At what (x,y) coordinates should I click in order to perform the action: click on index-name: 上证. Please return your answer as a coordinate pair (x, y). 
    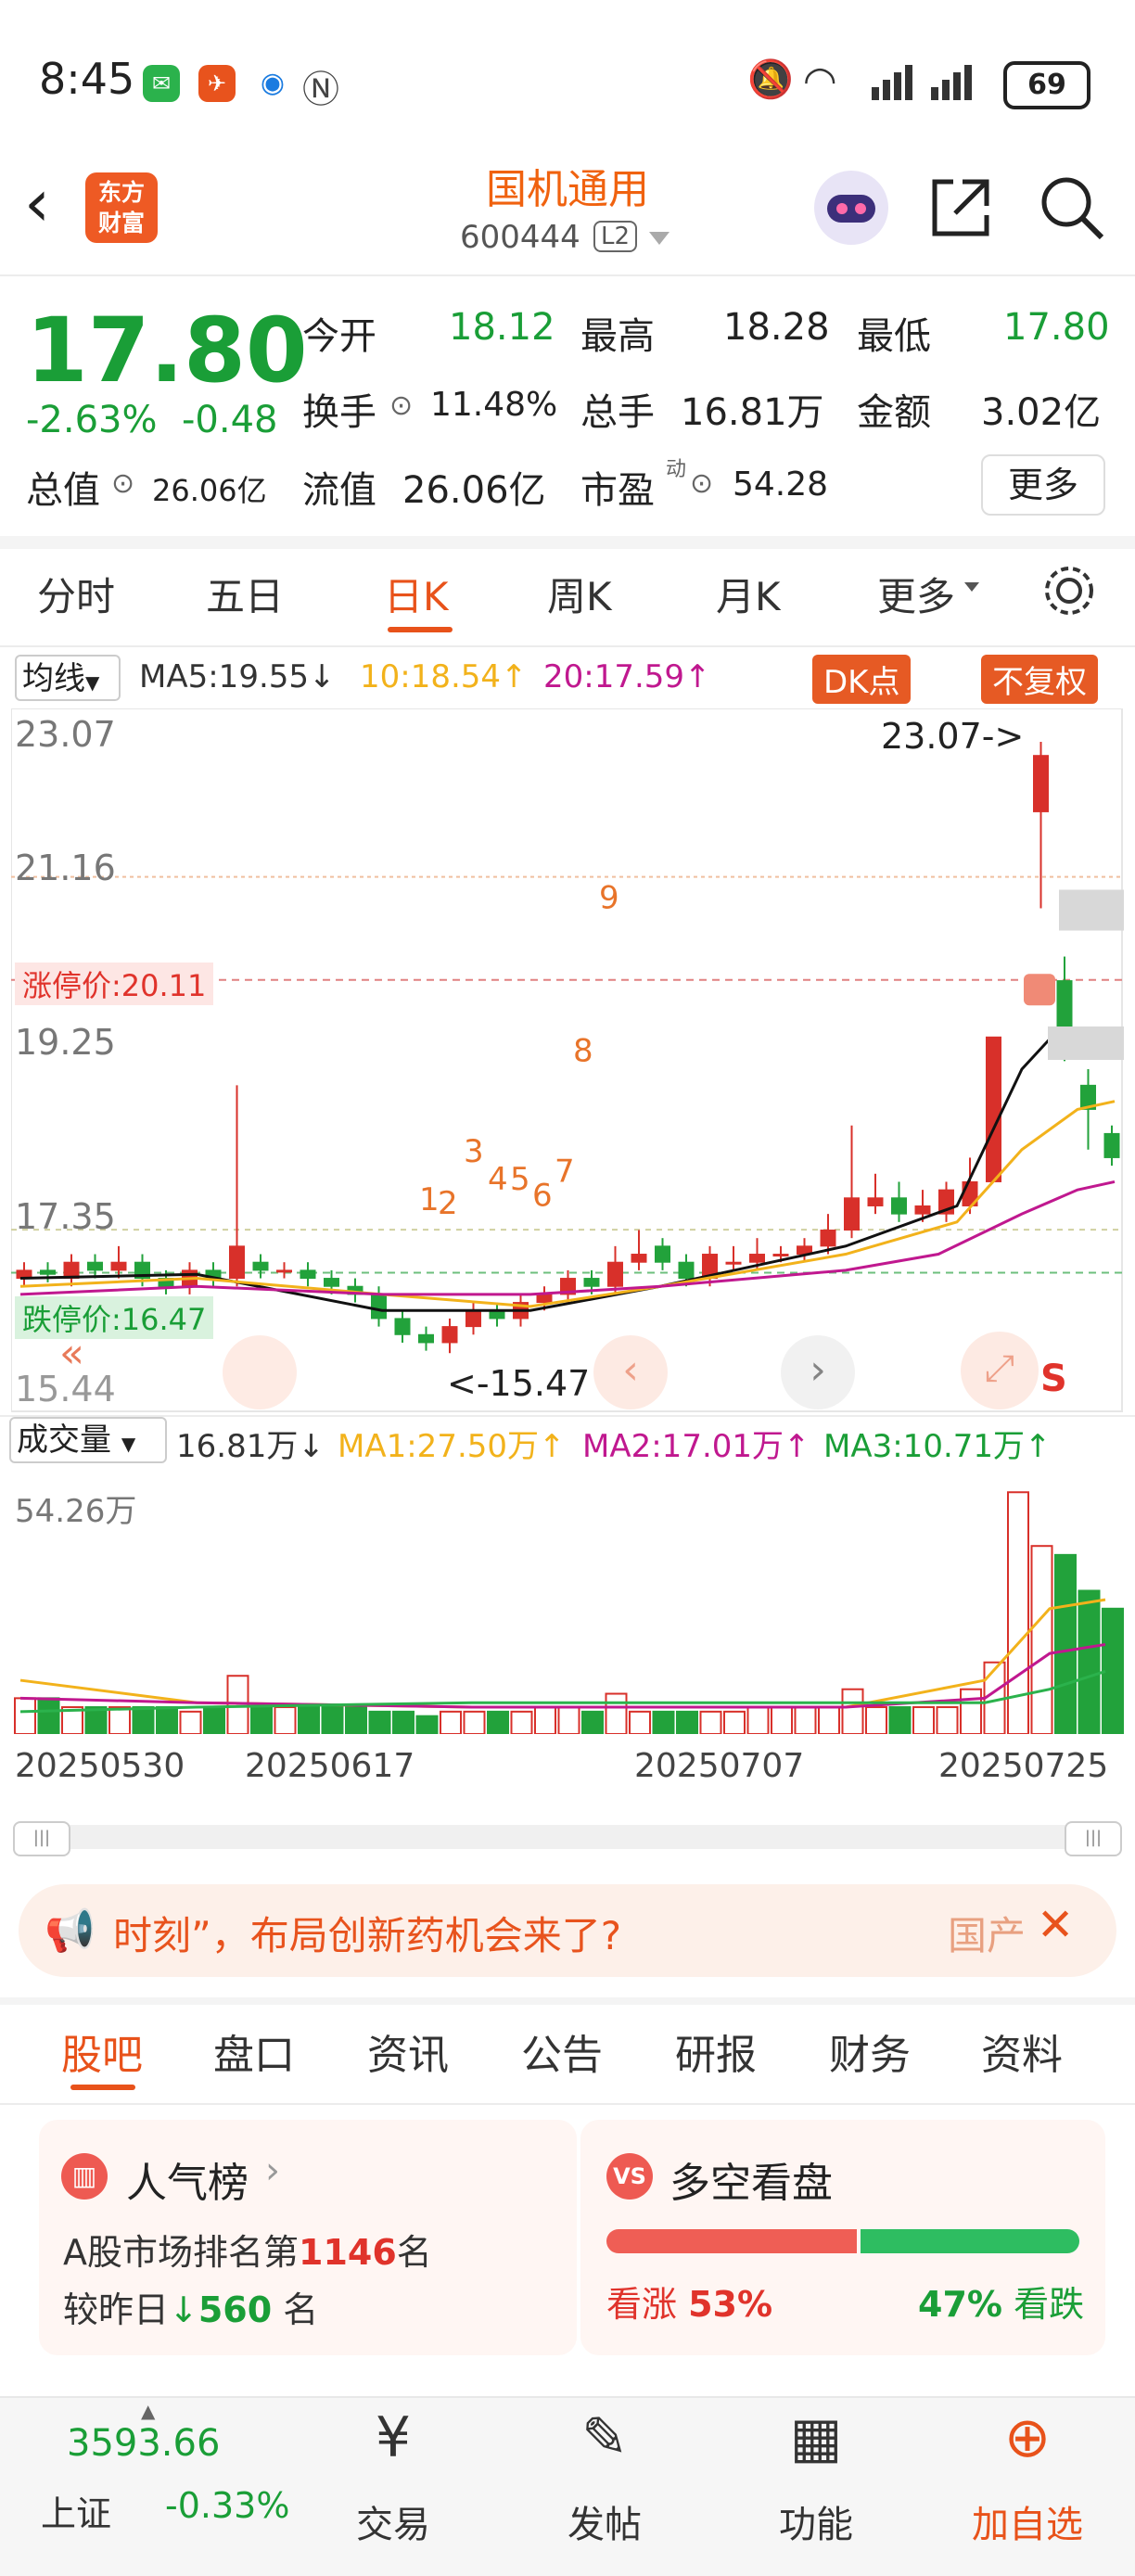
    Looking at the image, I should click on (77, 2513).